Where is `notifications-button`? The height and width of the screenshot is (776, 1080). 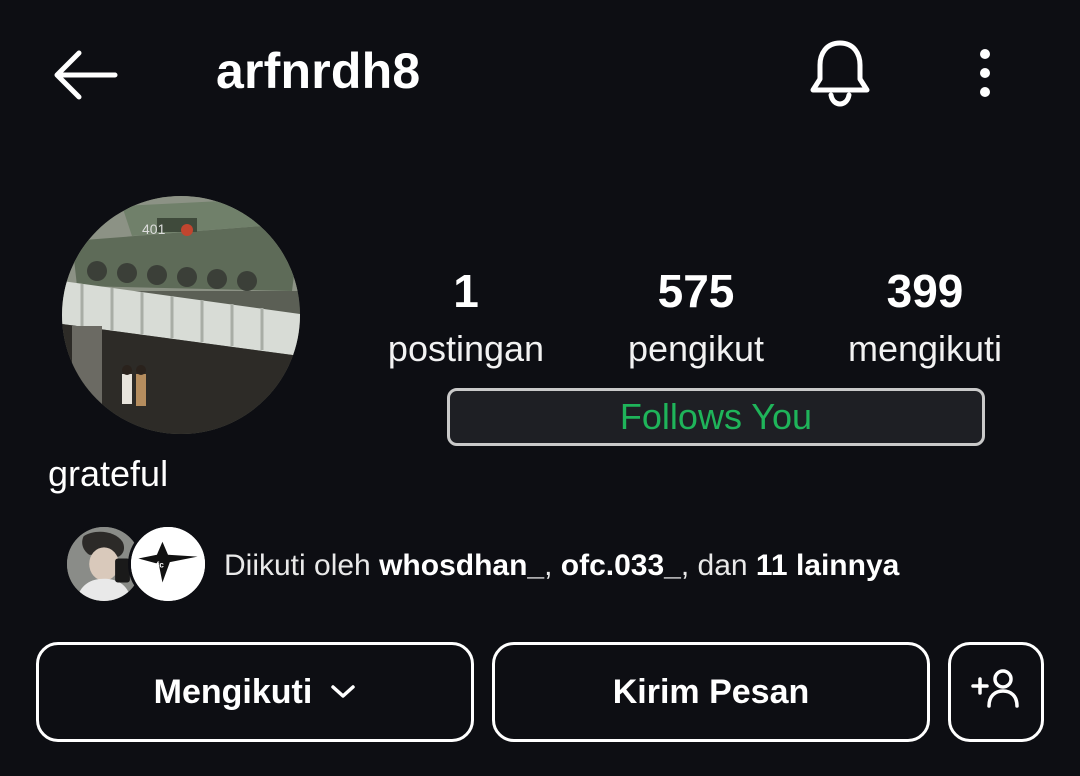 notifications-button is located at coordinates (840, 74).